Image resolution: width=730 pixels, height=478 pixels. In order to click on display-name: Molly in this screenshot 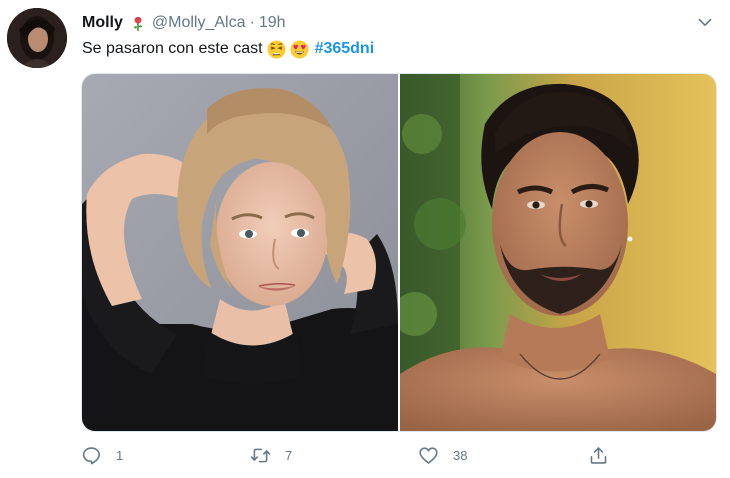, I will do `click(102, 23)`.